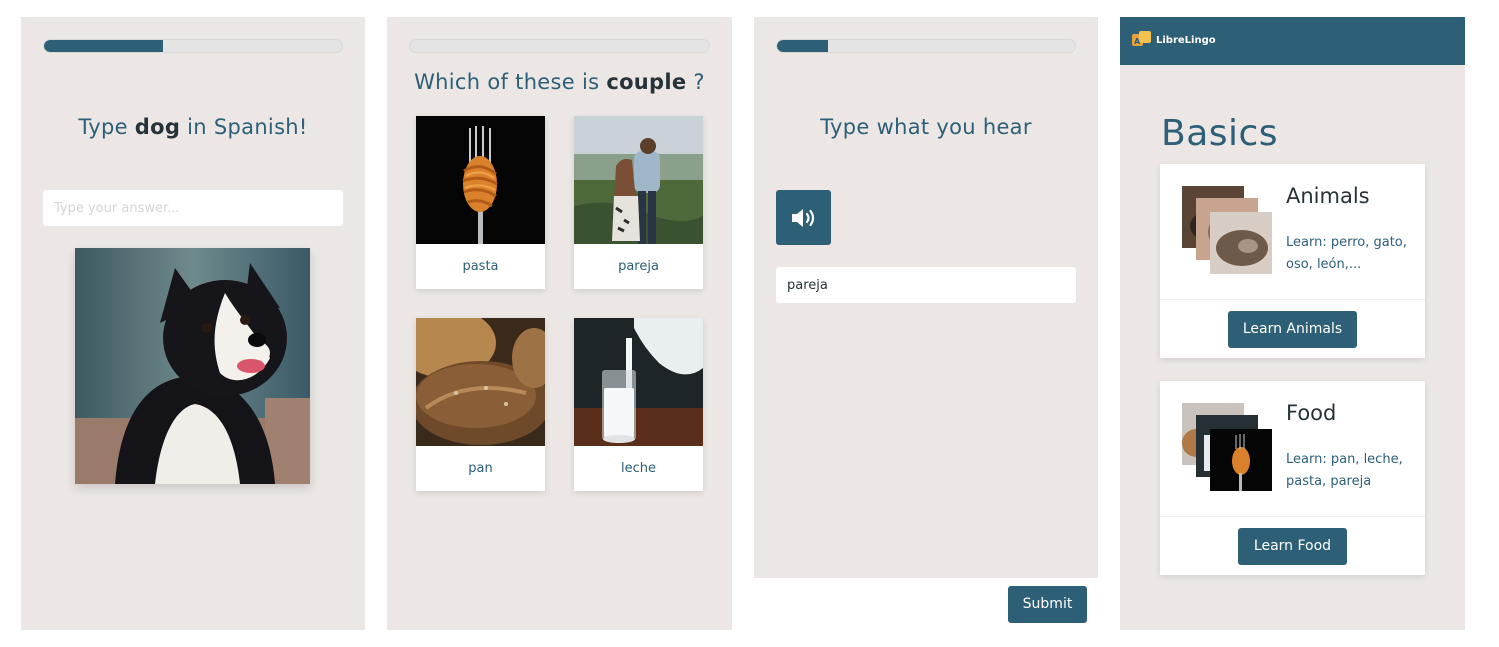  I want to click on couple-photo, so click(638, 180).